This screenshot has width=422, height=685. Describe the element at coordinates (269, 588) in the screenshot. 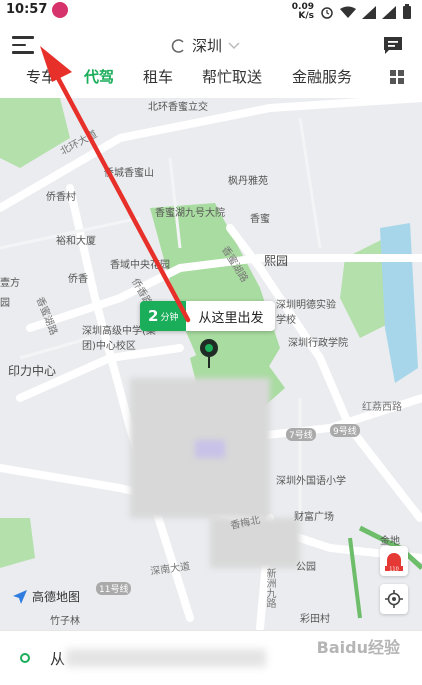

I see `map-label: 新洲九路` at that location.